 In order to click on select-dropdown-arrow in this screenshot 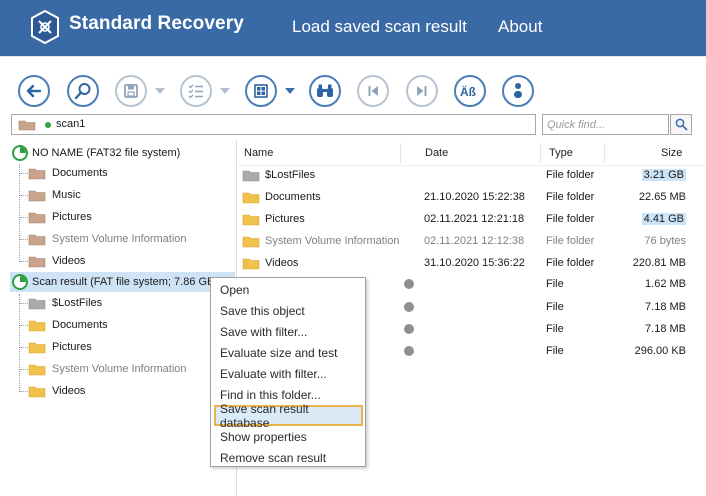, I will do `click(225, 91)`.